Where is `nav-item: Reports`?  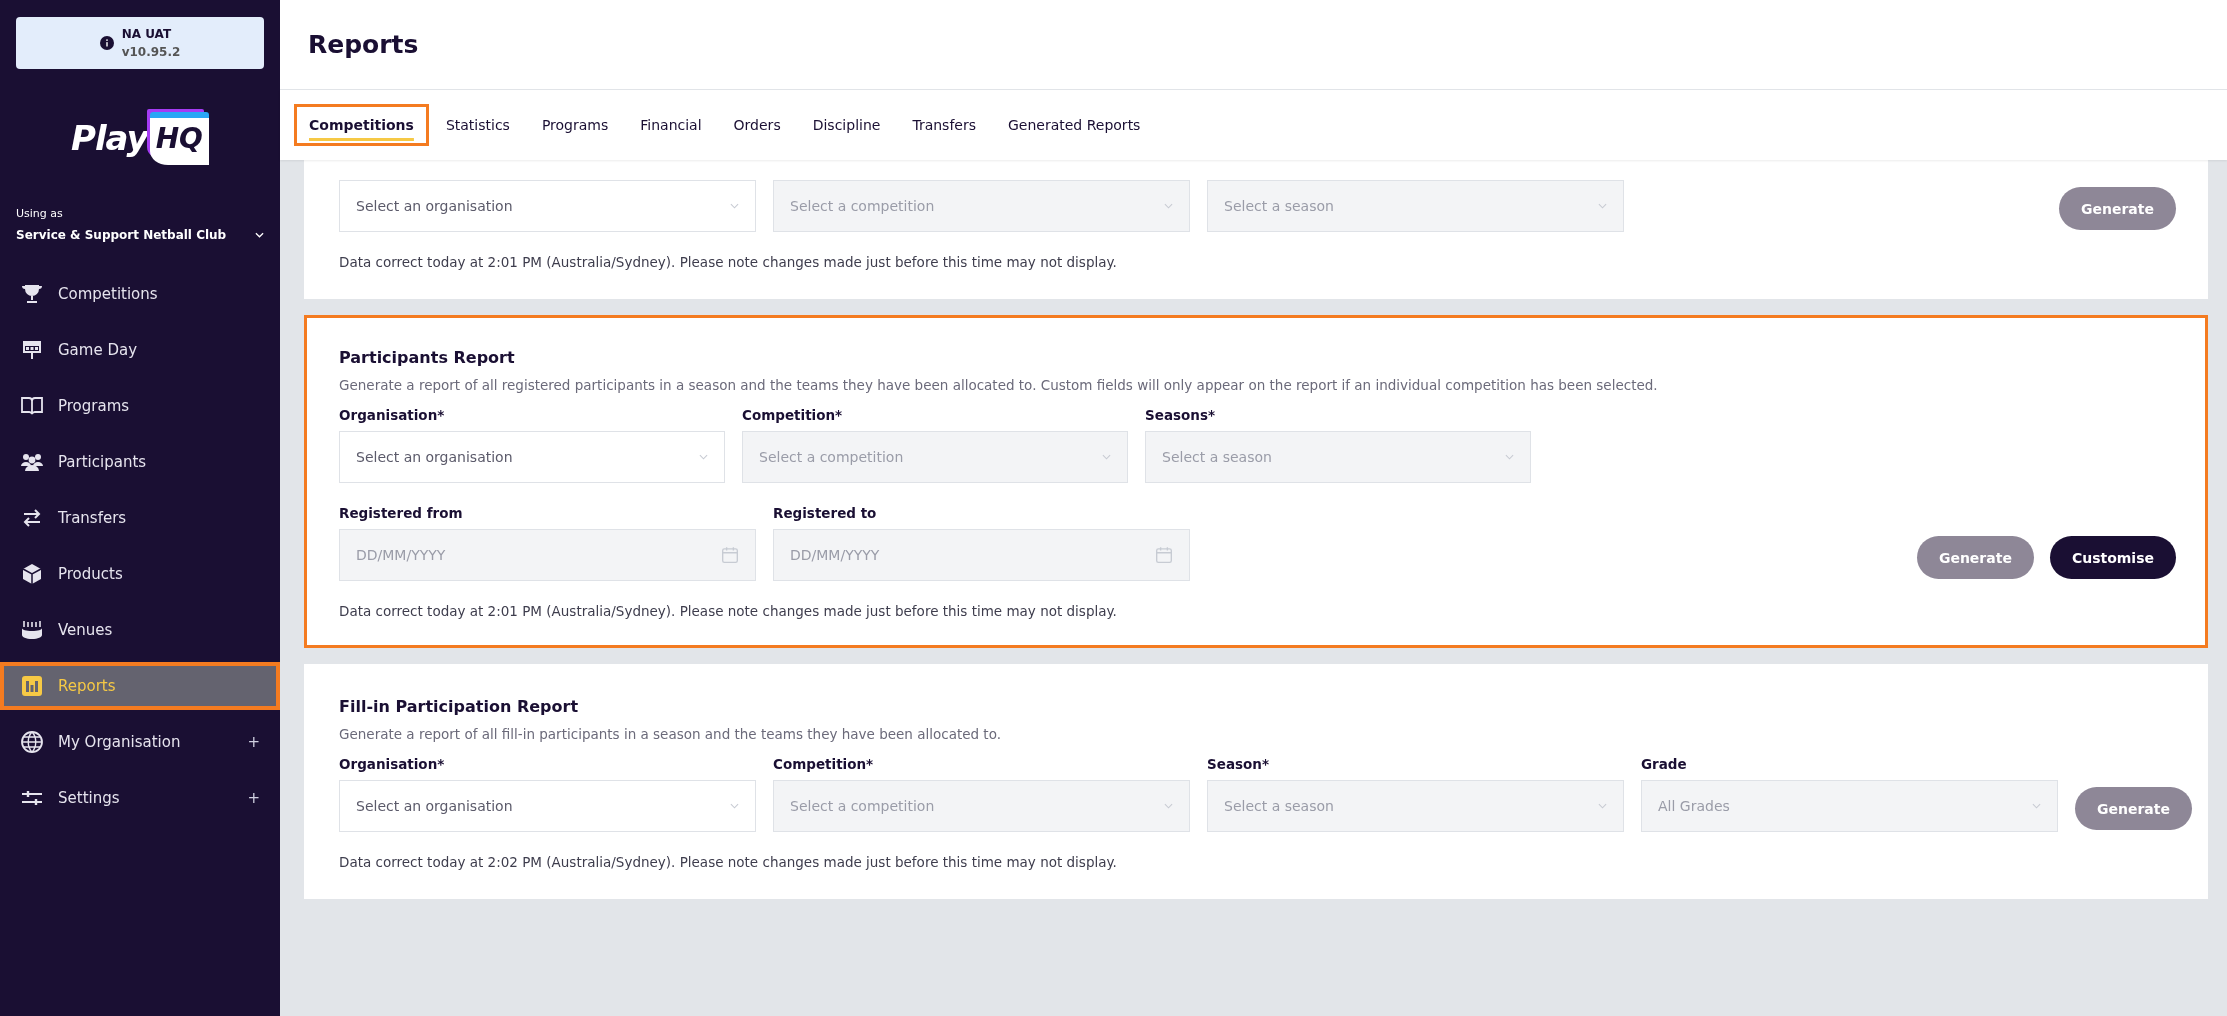 nav-item: Reports is located at coordinates (140, 686).